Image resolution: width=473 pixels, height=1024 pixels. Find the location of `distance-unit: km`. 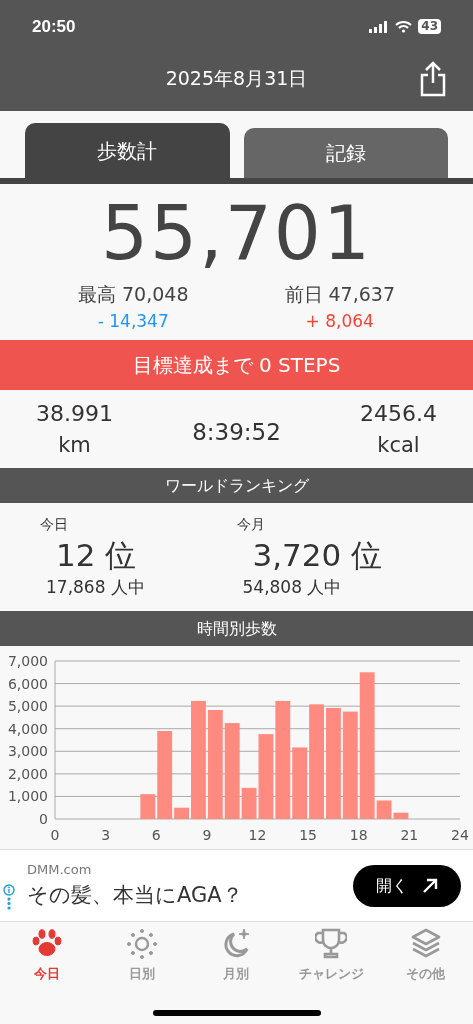

distance-unit: km is located at coordinates (74, 445).